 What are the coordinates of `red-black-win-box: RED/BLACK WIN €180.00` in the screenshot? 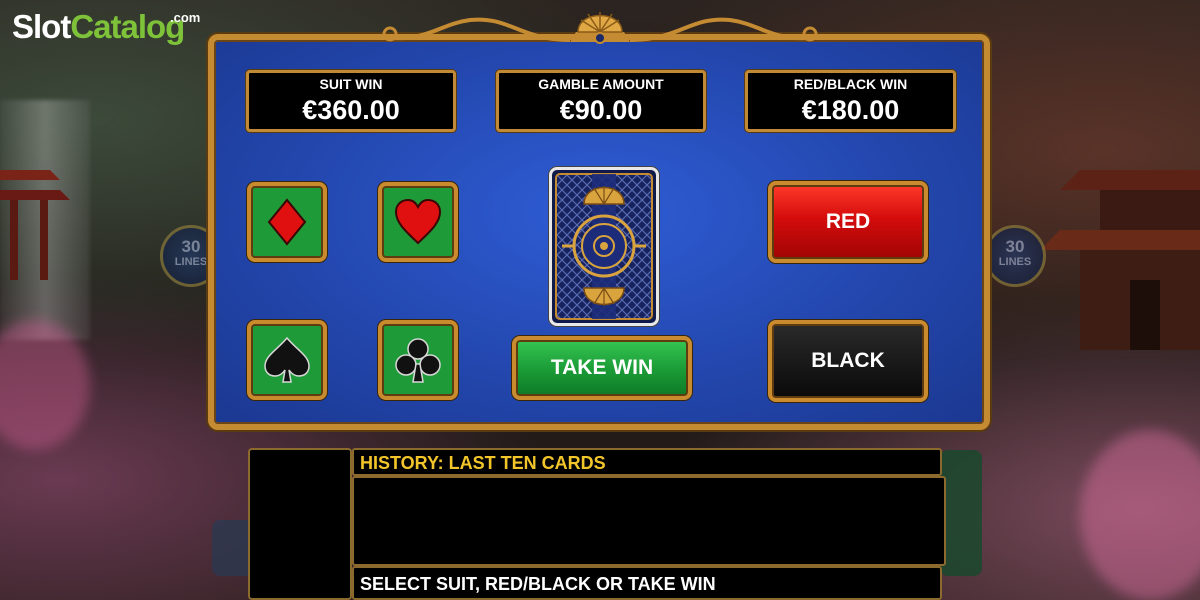 It's located at (850, 101).